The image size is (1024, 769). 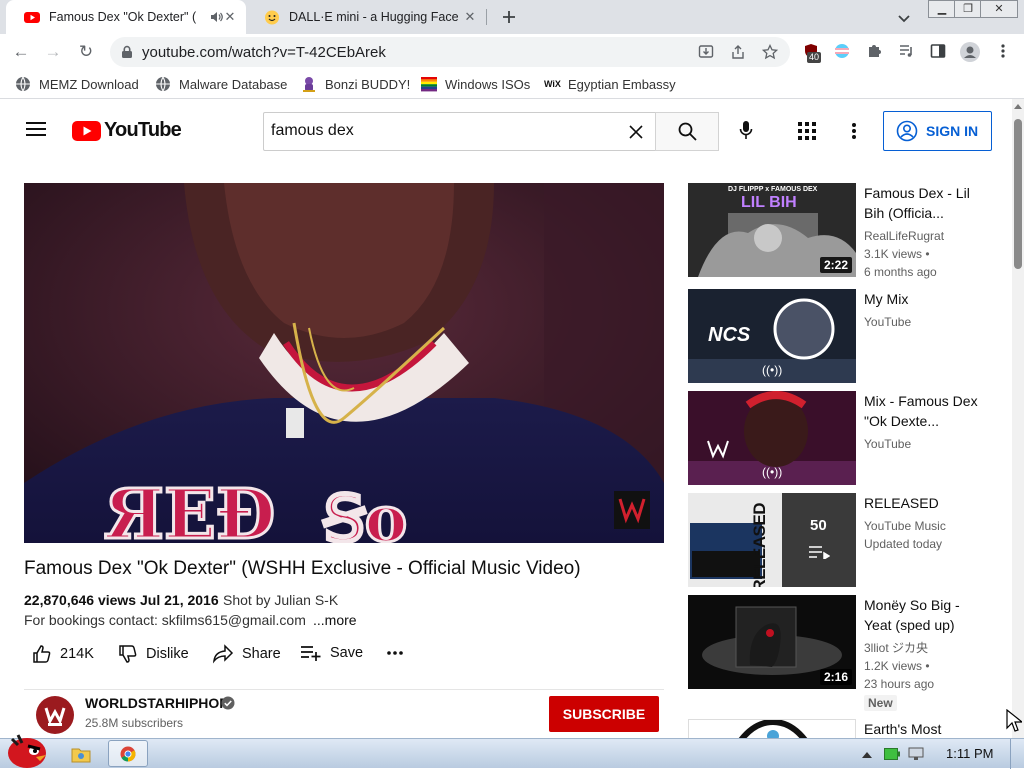 What do you see at coordinates (127, 52) in the screenshot?
I see `lock-icon` at bounding box center [127, 52].